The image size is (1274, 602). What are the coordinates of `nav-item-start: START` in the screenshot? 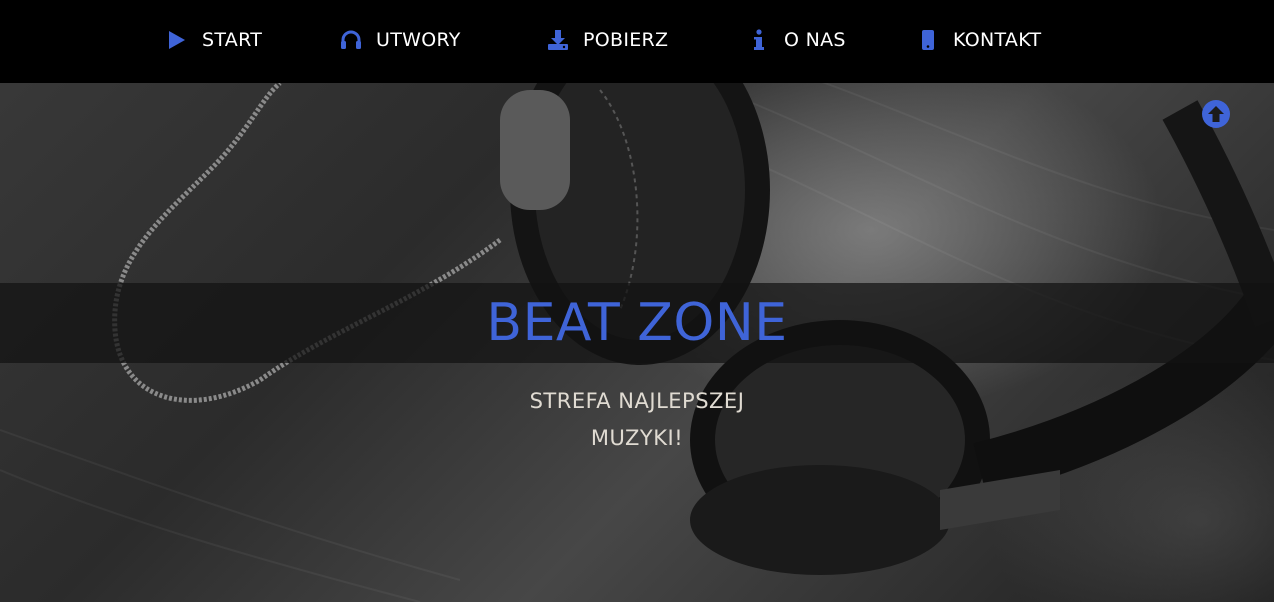 It's located at (214, 40).